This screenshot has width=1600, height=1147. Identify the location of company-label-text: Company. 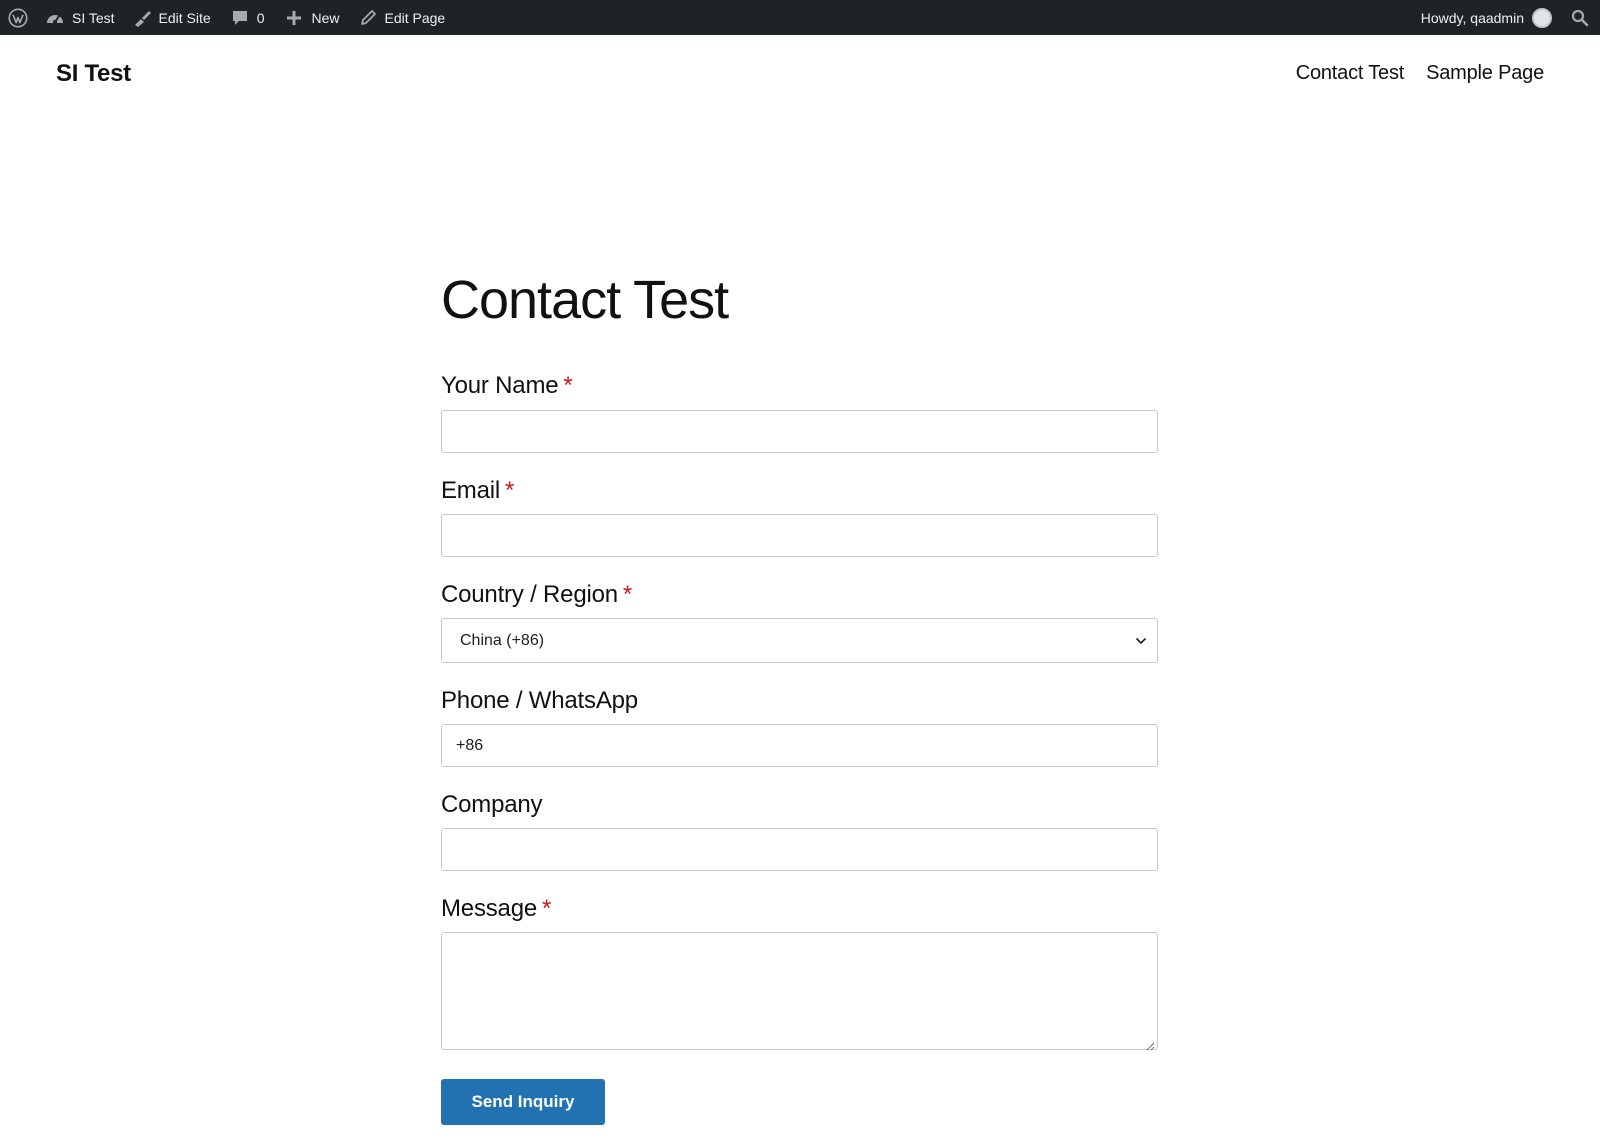
(492, 804).